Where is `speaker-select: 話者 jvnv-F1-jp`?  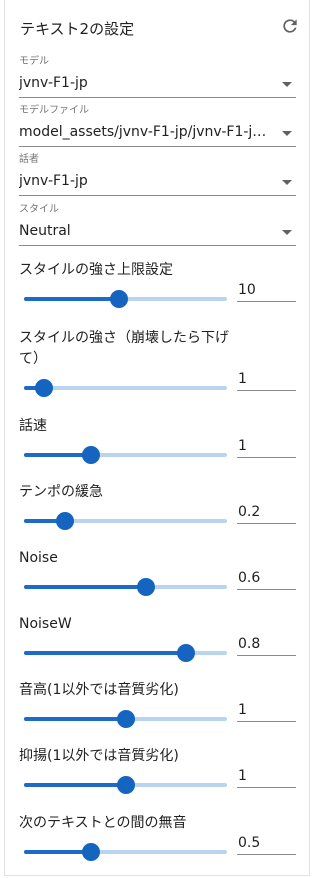
speaker-select: 話者 jvnv-F1-jp is located at coordinates (157, 174).